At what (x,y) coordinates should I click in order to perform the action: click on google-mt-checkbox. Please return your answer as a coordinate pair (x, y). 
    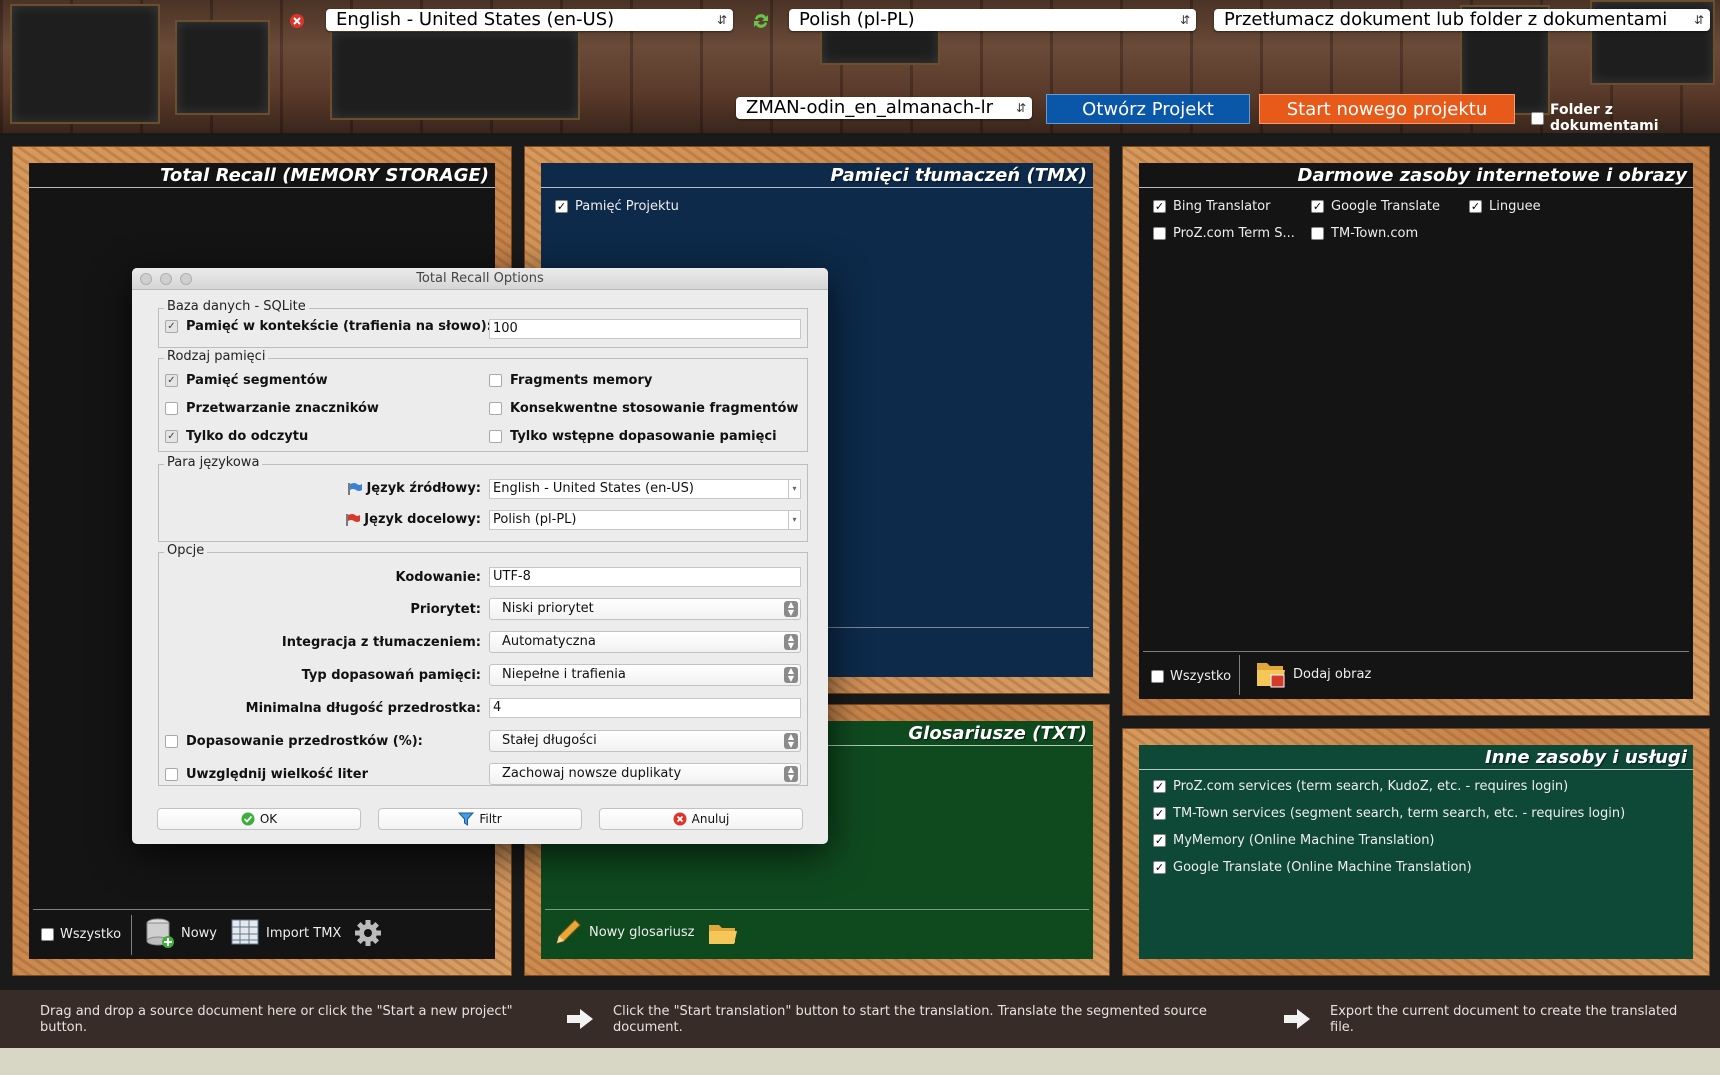
    Looking at the image, I should click on (1159, 867).